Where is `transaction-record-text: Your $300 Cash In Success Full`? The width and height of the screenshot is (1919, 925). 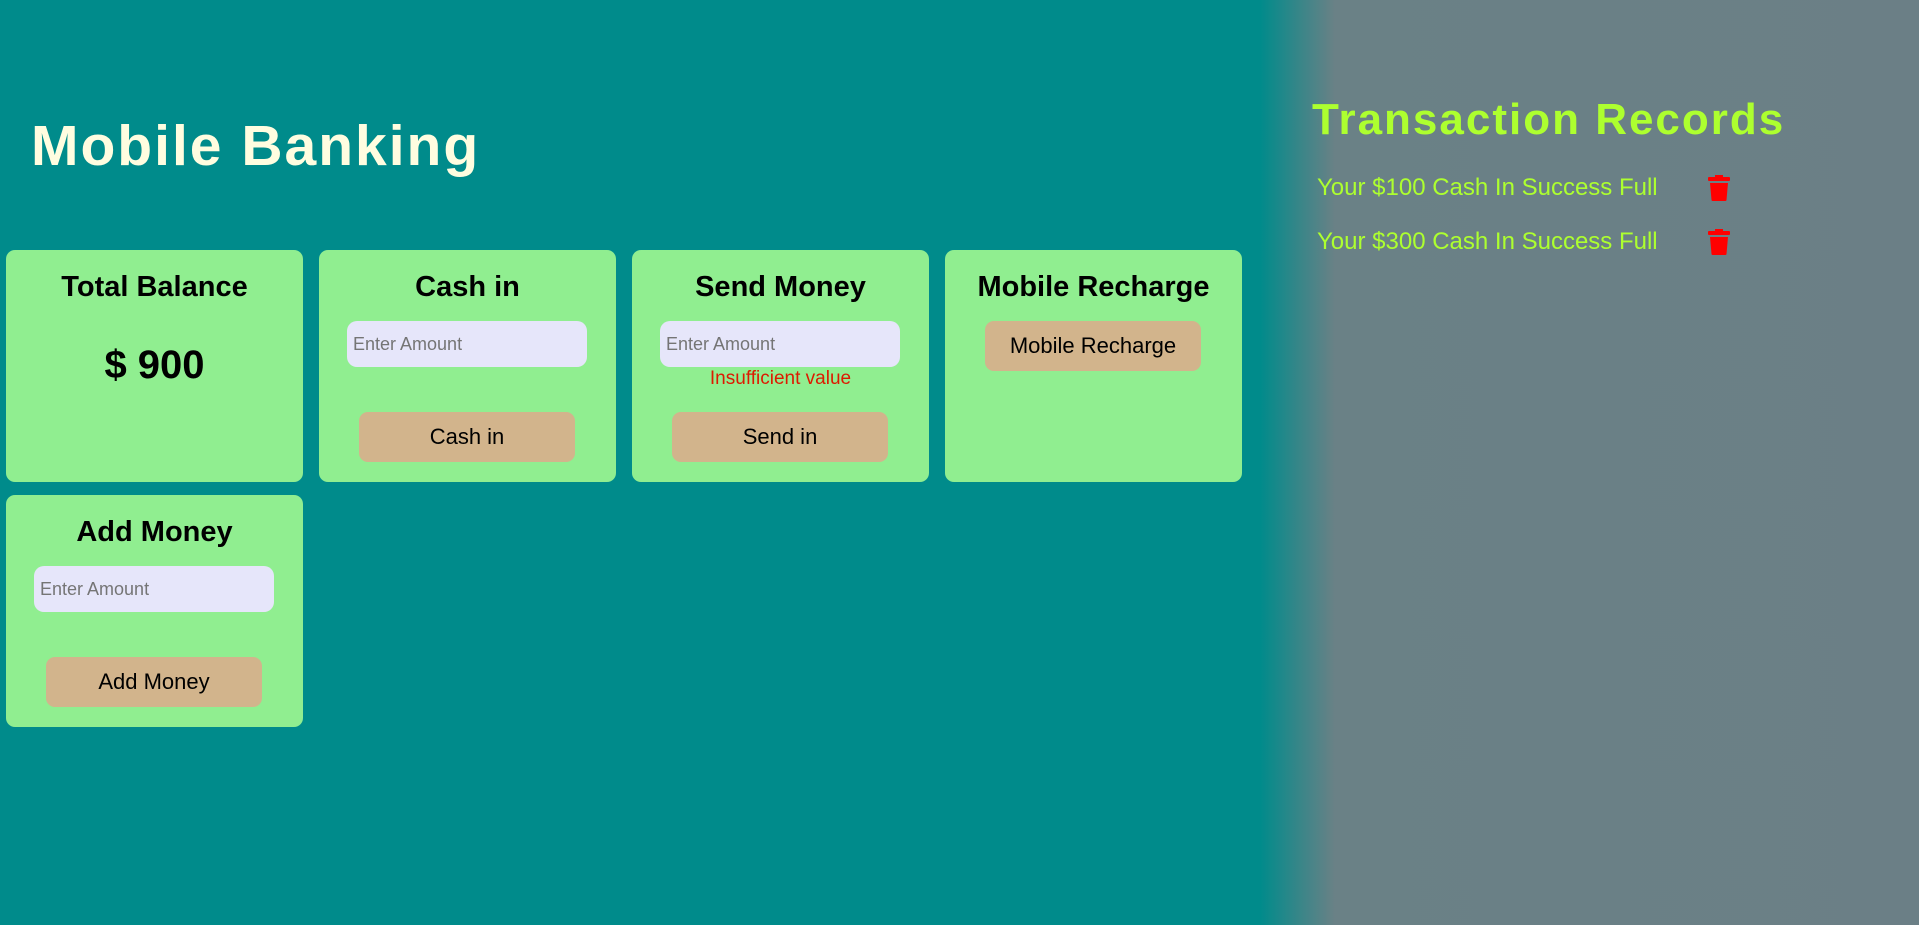
transaction-record-text: Your $300 Cash In Success Full is located at coordinates (1487, 241).